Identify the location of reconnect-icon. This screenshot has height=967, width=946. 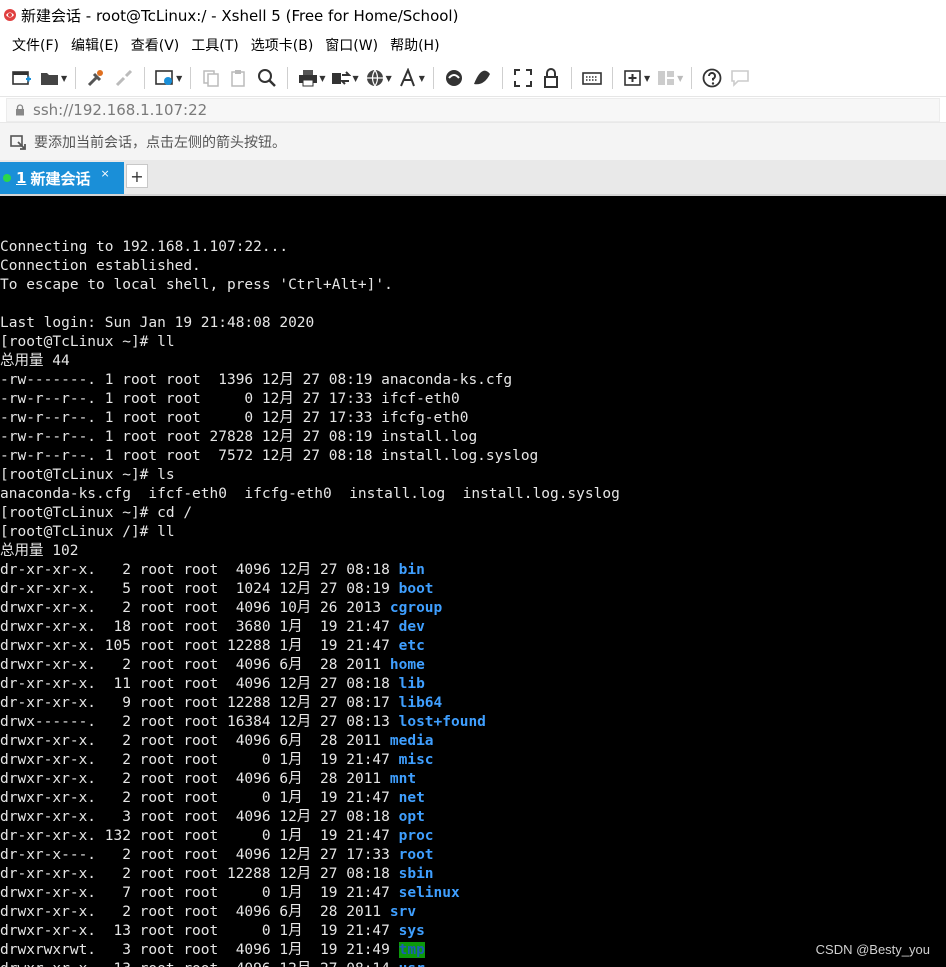
(96, 78).